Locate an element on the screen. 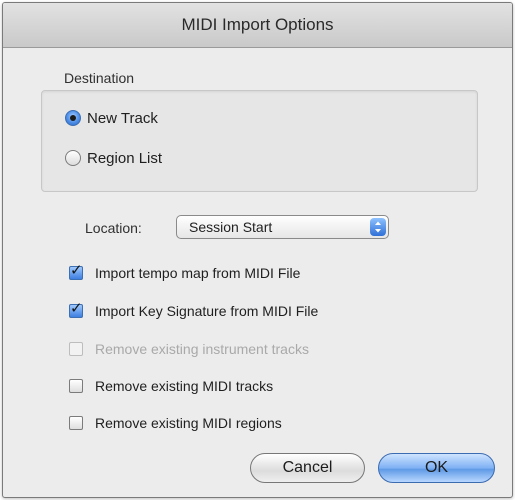 The width and height of the screenshot is (515, 500). checkbox-import-key-signature-label: Import Key Signature from MIDI File is located at coordinates (207, 311).